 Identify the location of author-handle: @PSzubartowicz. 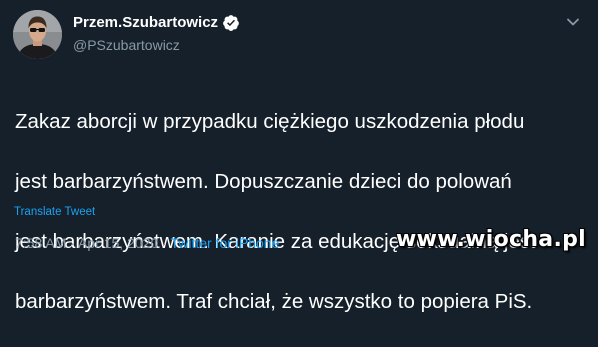
(126, 45).